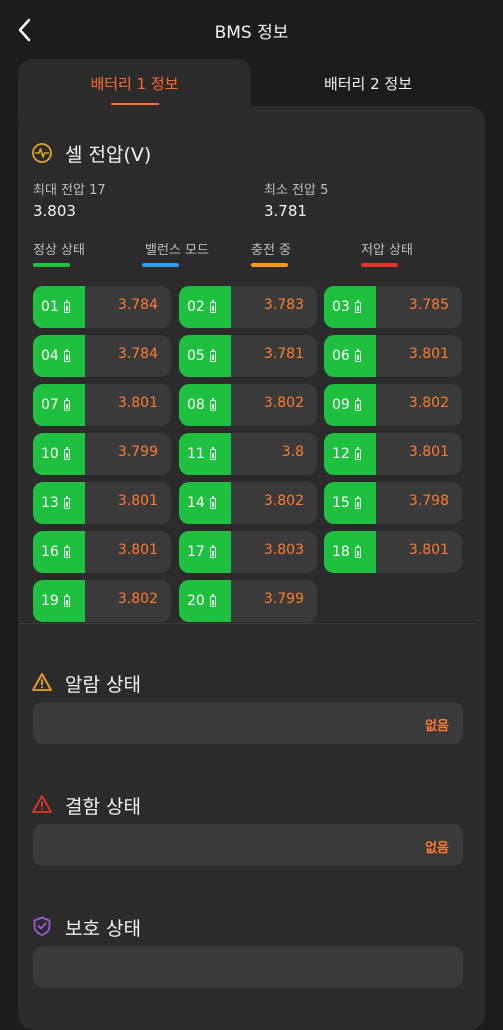 This screenshot has width=503, height=1030. What do you see at coordinates (50, 601) in the screenshot?
I see `cell-number: 19` at bounding box center [50, 601].